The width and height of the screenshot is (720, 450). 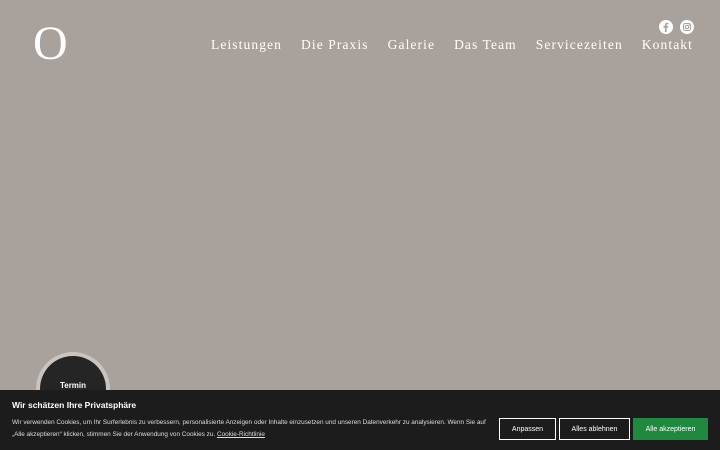 What do you see at coordinates (335, 45) in the screenshot?
I see `nav-item-die-praxis: Die Praxis` at bounding box center [335, 45].